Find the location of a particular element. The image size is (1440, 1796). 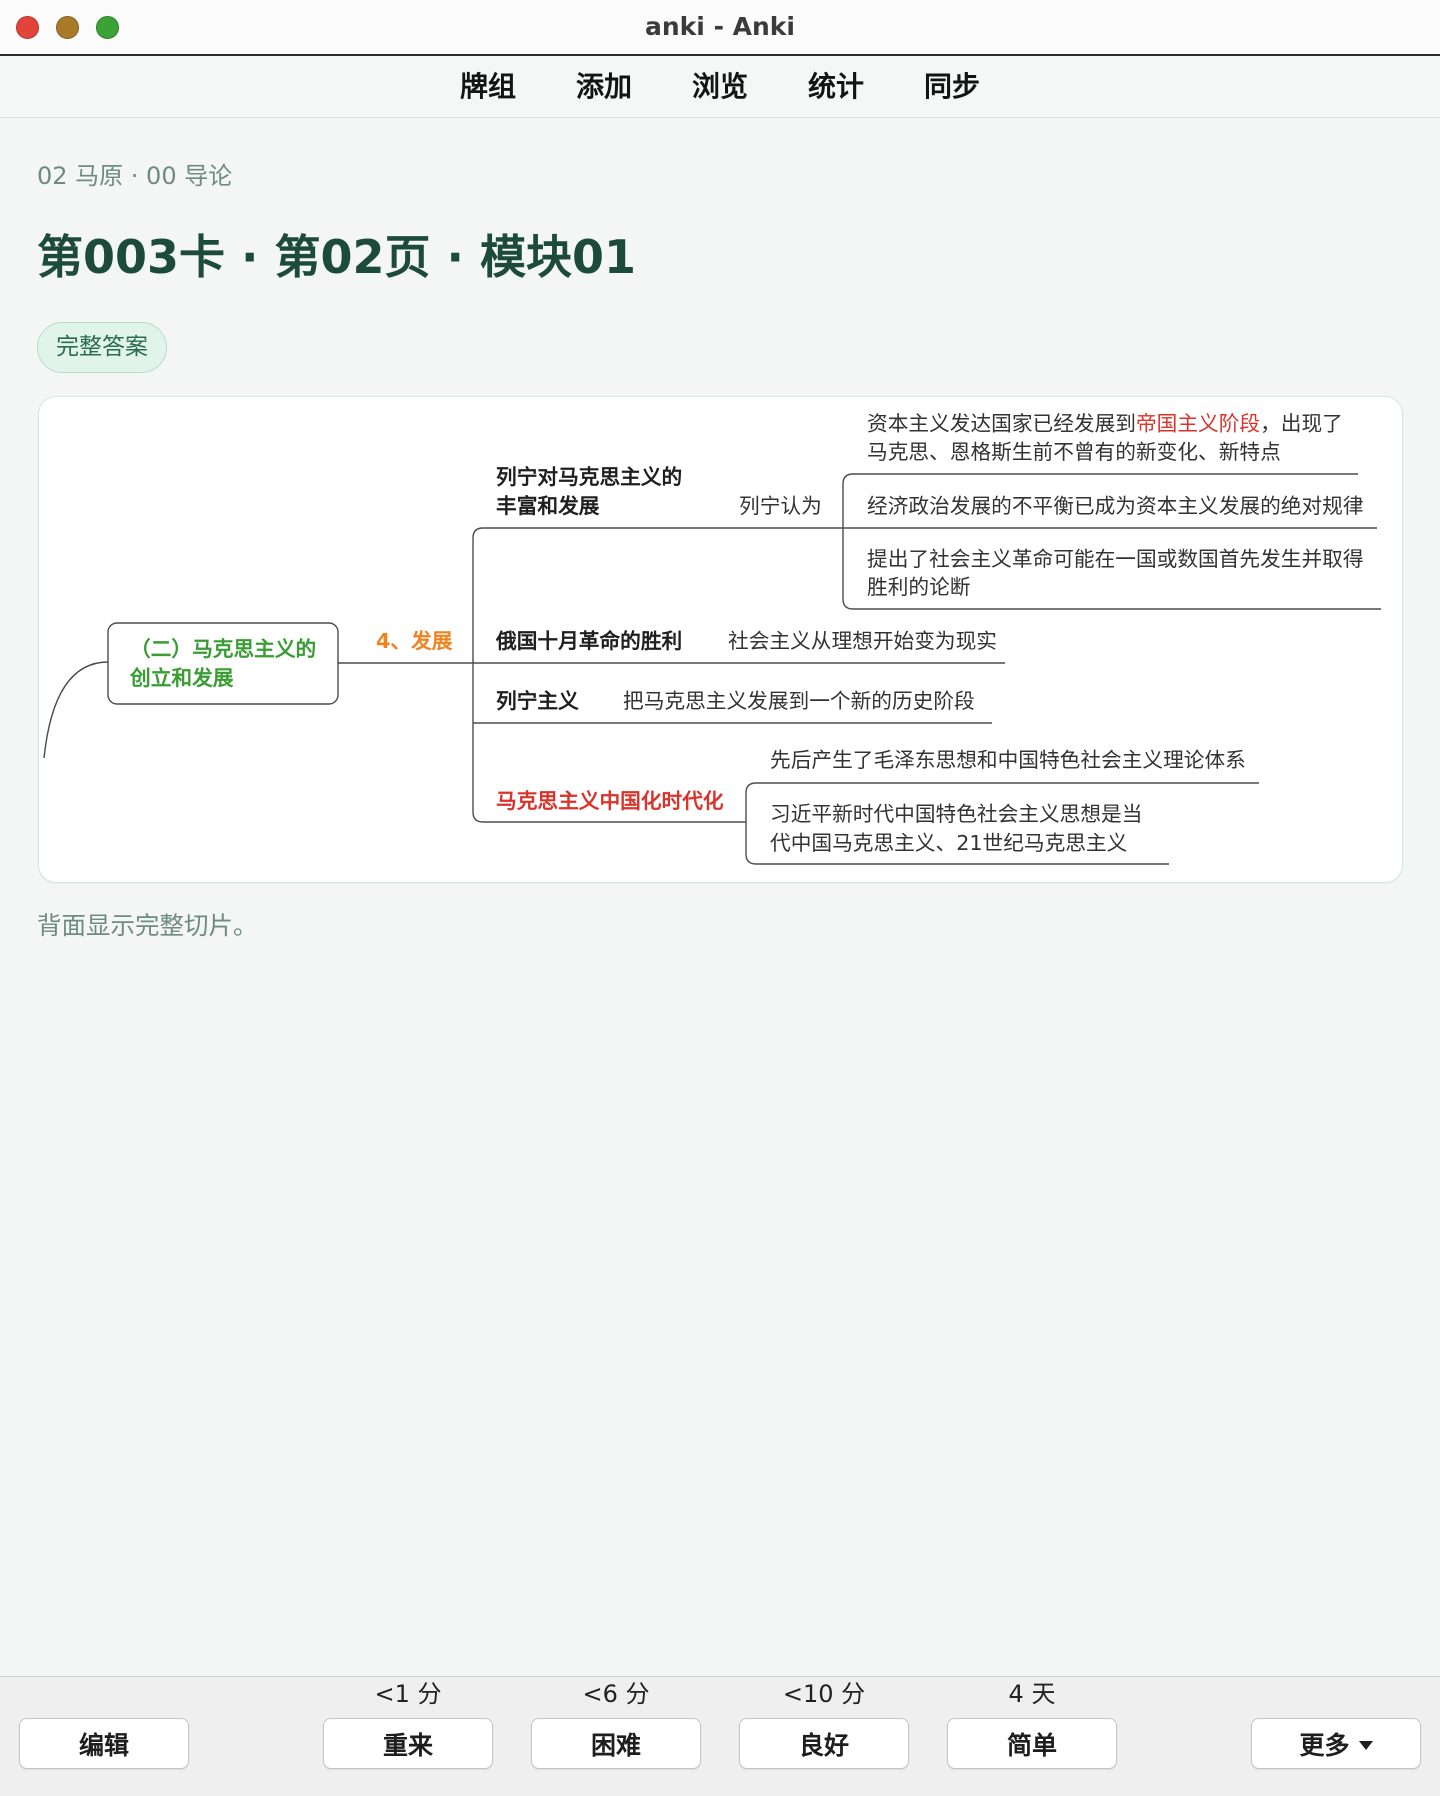

toolbar-browse: 浏览 is located at coordinates (720, 86).